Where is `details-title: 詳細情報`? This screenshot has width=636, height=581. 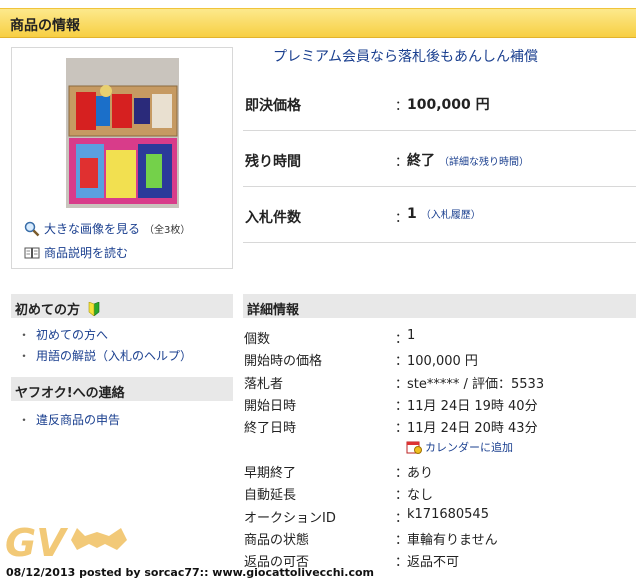
details-title: 詳細情報 is located at coordinates (273, 310).